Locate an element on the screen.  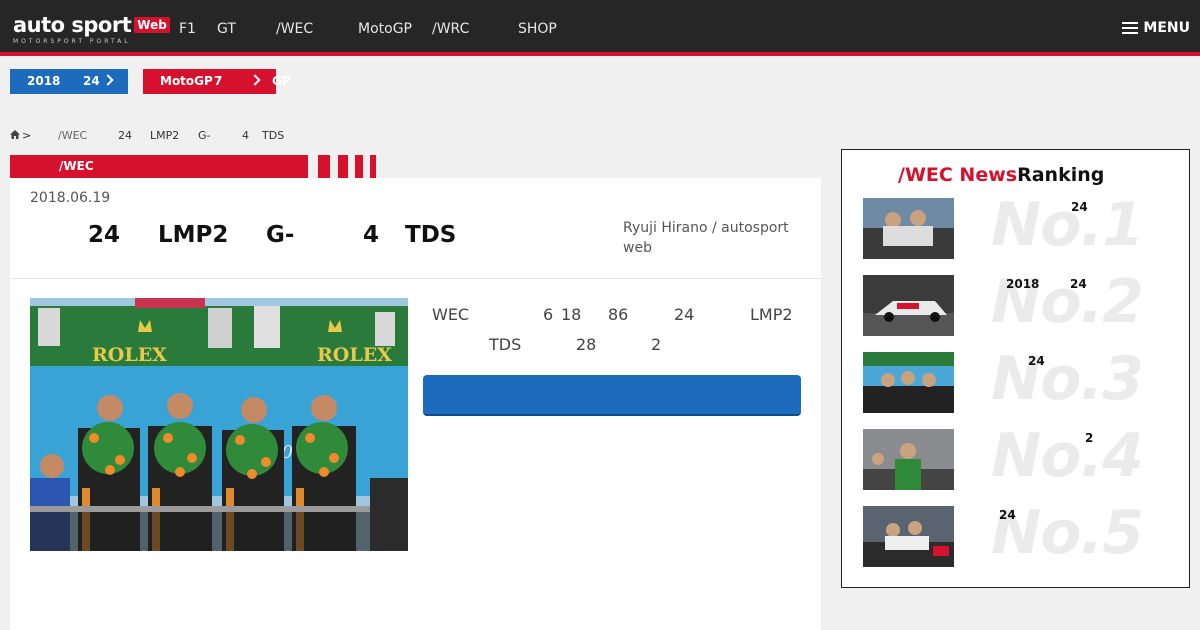
ranking-item: No.5 24 is located at coordinates (1018, 533).